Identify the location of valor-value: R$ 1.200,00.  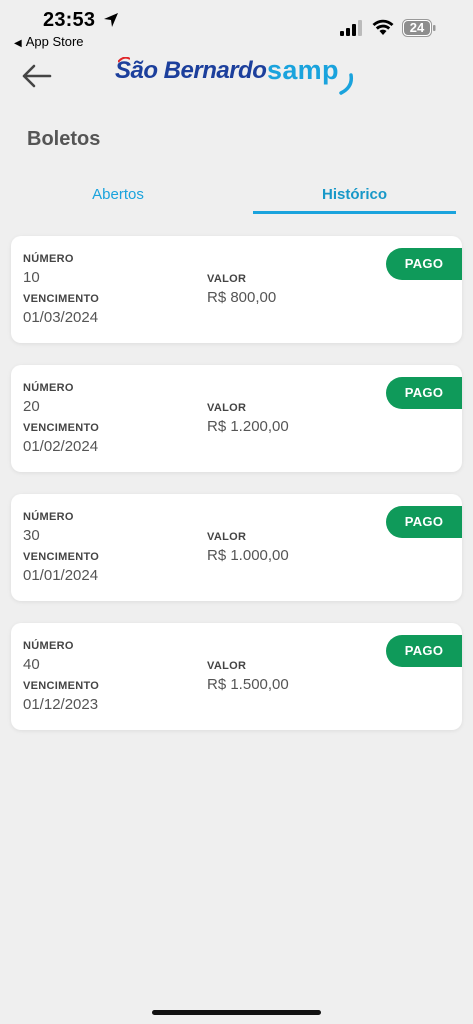
(248, 426).